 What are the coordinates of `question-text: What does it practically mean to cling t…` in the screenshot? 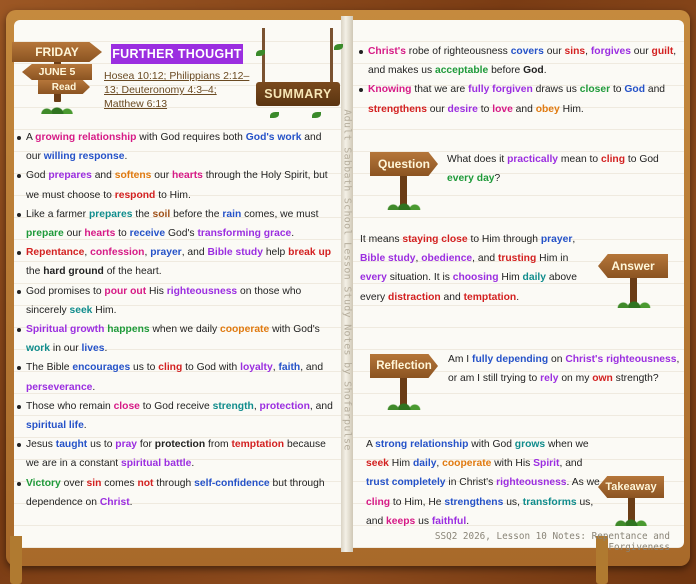 It's located at (557, 169).